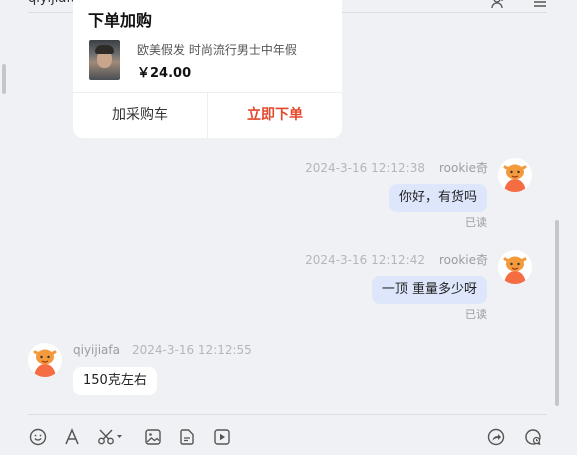  Describe the element at coordinates (111, 437) in the screenshot. I see `scissors-icon` at that location.